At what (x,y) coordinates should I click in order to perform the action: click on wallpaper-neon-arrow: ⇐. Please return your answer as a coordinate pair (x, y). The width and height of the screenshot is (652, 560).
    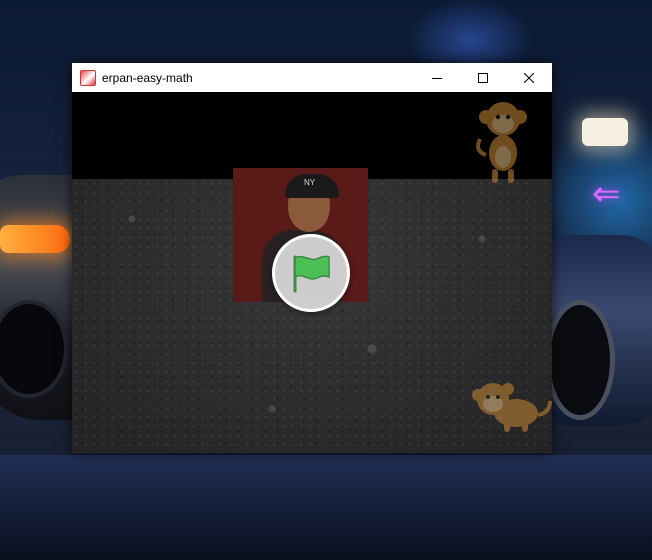
    Looking at the image, I should click on (606, 194).